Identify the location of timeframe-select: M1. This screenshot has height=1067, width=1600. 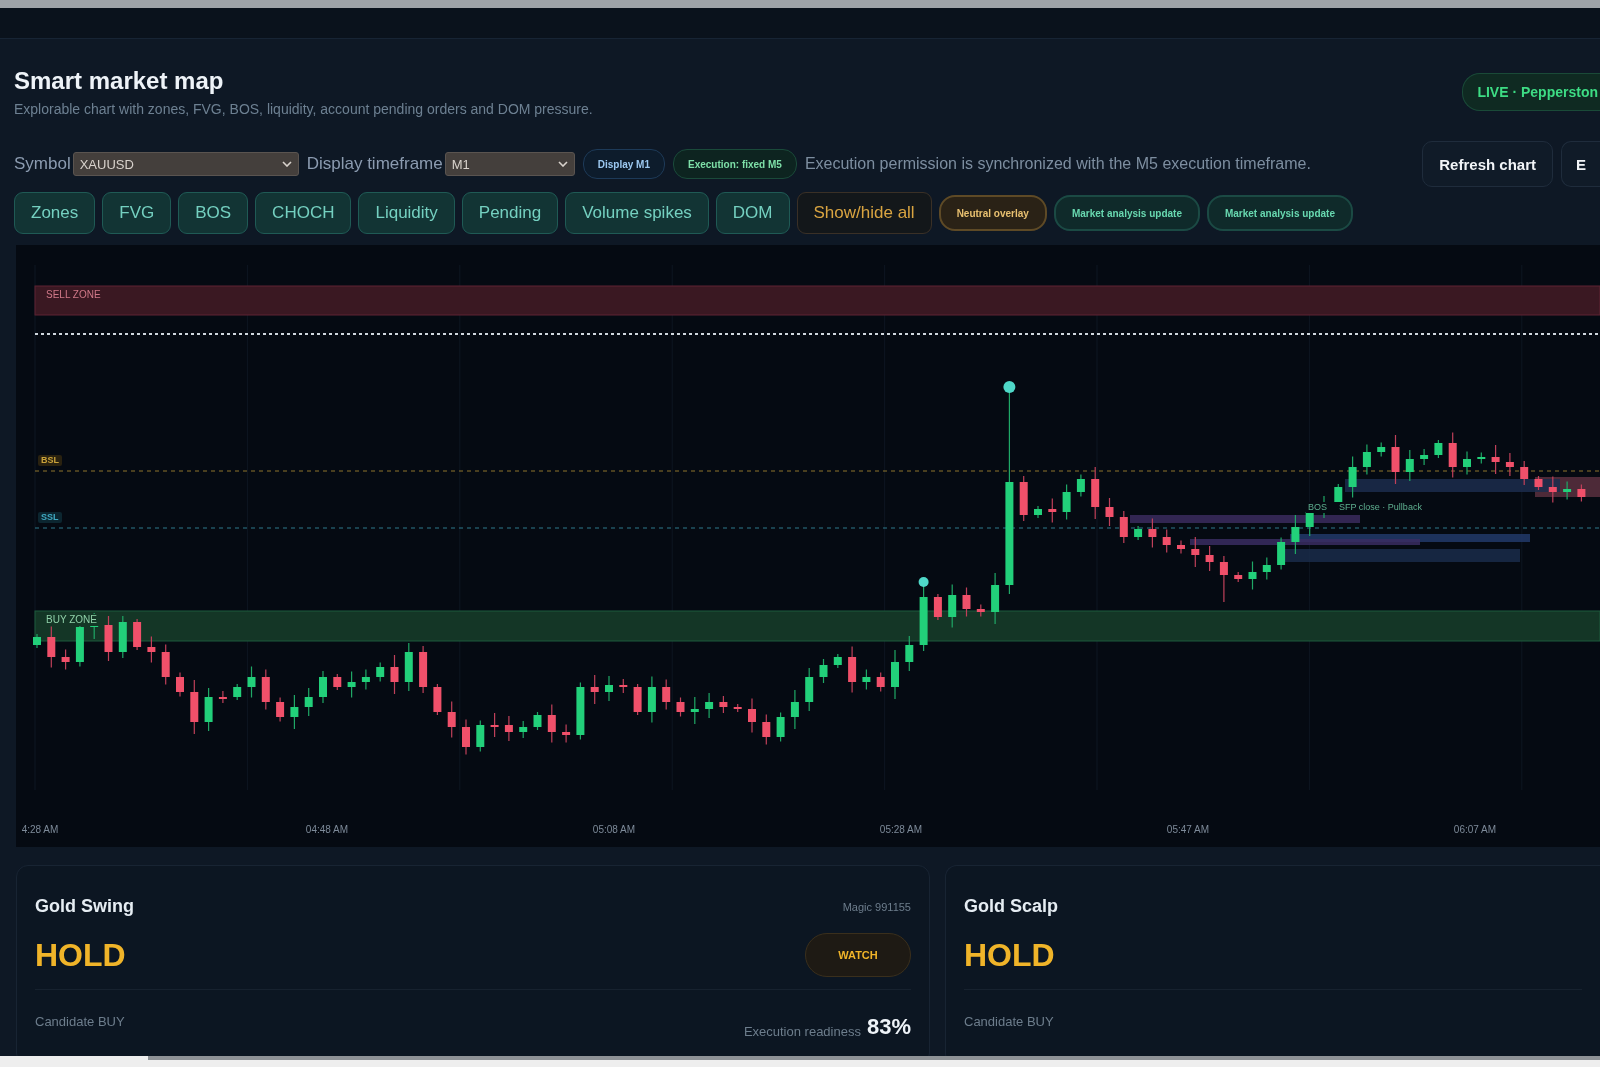
(509, 164).